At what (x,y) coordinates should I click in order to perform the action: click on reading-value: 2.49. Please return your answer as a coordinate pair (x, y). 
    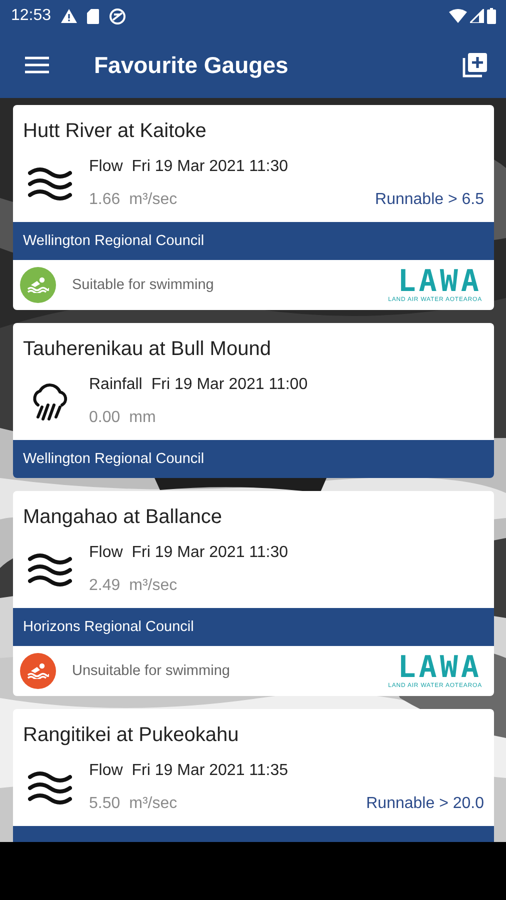
    Looking at the image, I should click on (104, 586).